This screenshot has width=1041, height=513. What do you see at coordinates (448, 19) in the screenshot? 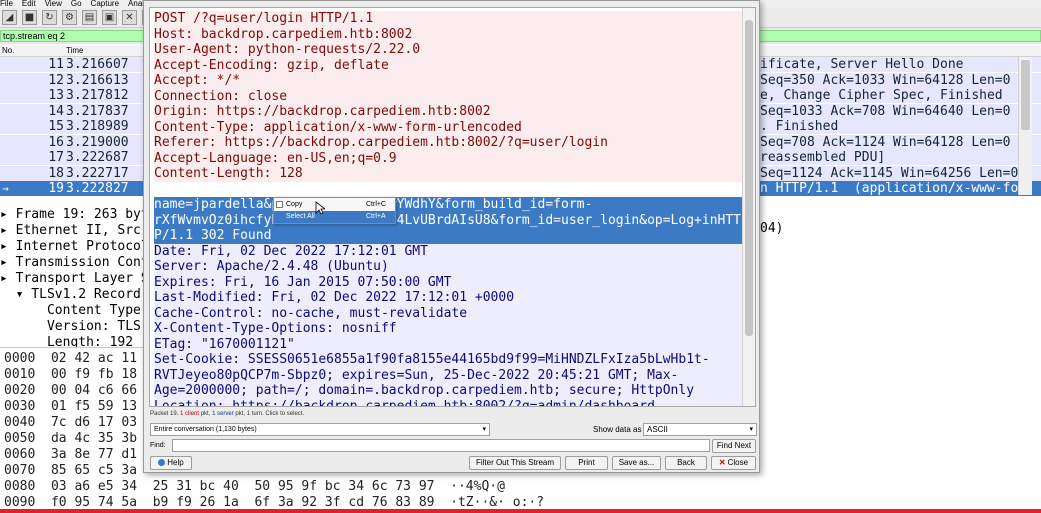
I see `client-request-line: POST /?q=user/login HTTP/1.1` at bounding box center [448, 19].